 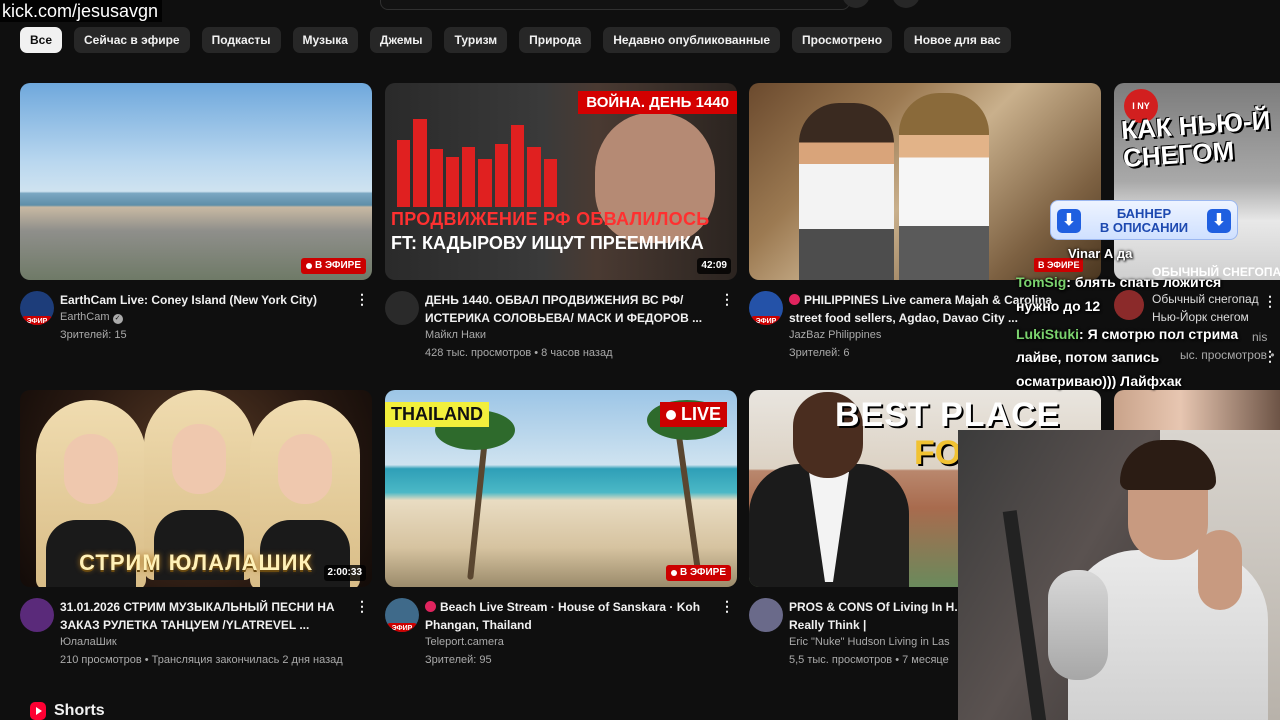 What do you see at coordinates (1200, 317) in the screenshot?
I see `video-title-partial-line: Нью-Йорк снегом` at bounding box center [1200, 317].